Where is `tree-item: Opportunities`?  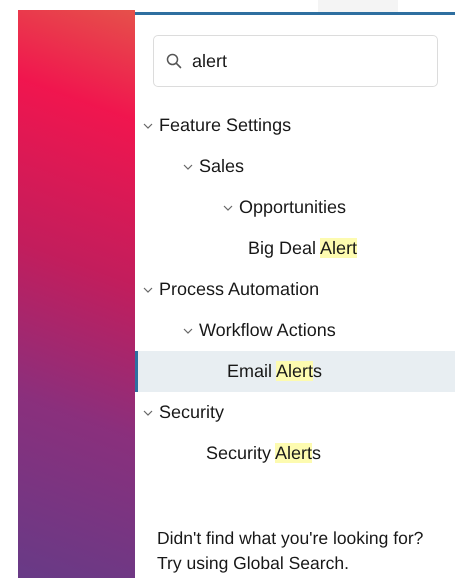 tree-item: Opportunities is located at coordinates (292, 207).